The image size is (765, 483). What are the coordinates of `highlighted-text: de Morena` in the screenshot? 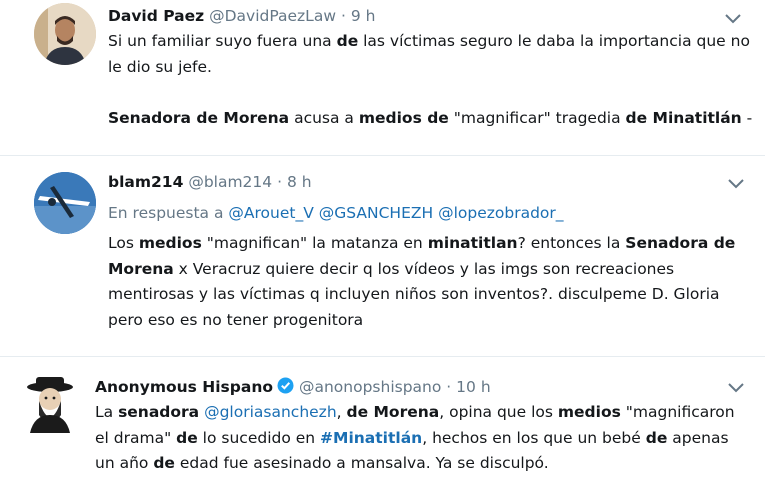 It's located at (393, 412).